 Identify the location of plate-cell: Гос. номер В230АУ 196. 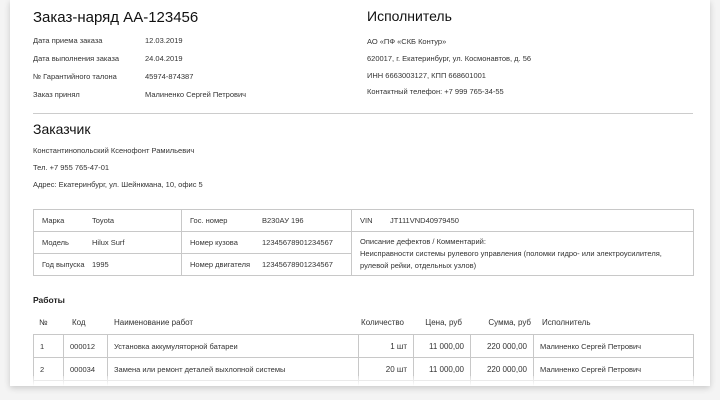
(266, 220).